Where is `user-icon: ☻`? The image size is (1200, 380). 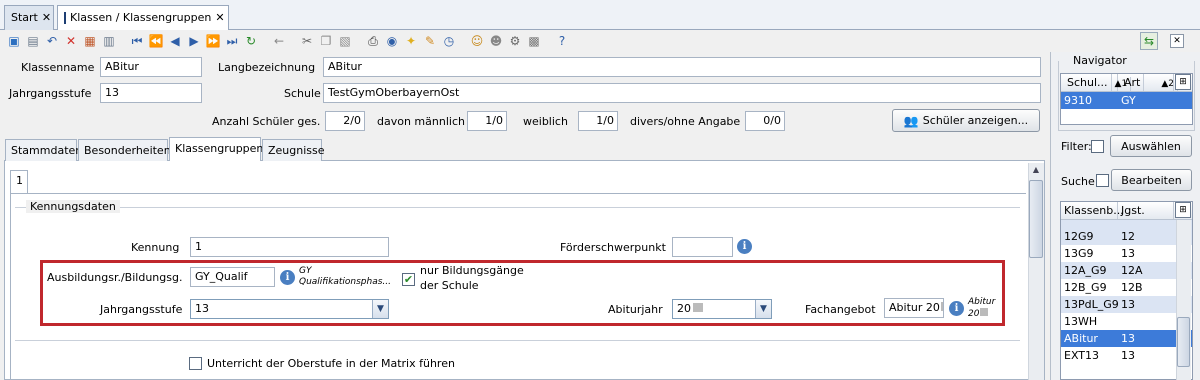 user-icon: ☻ is located at coordinates (496, 41).